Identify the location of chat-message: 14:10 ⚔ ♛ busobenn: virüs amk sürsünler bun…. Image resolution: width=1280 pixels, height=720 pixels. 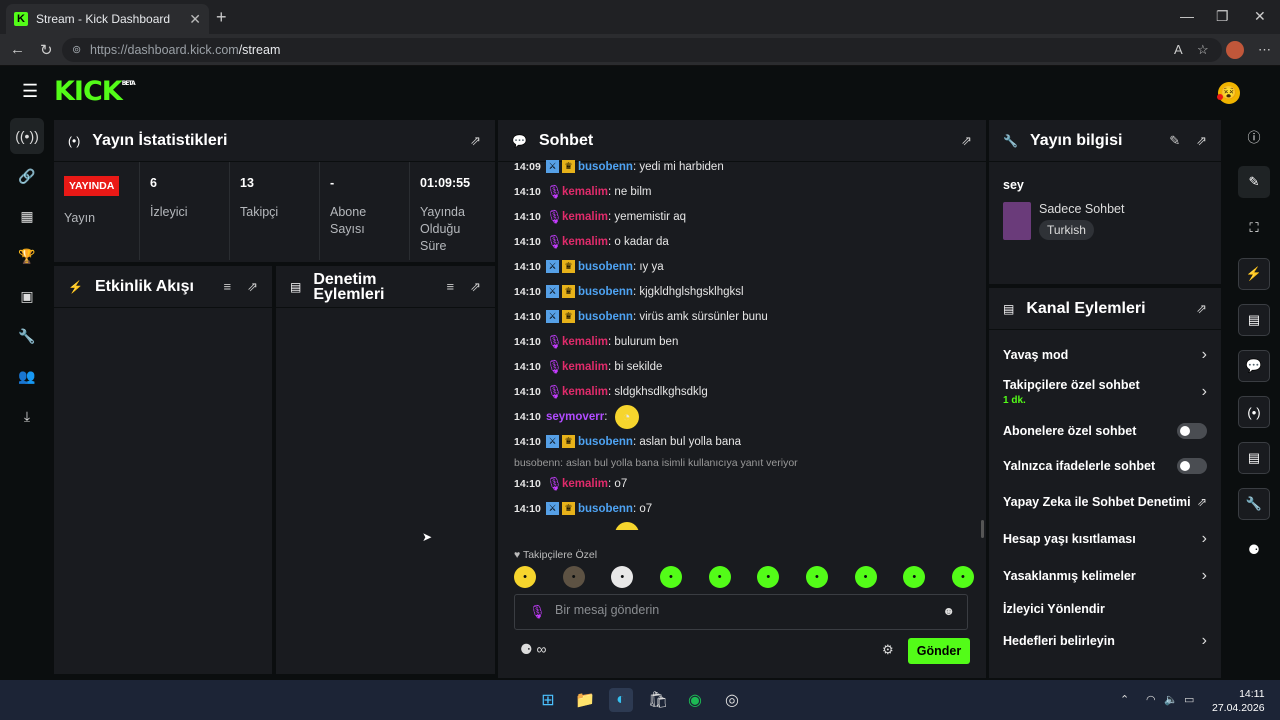
(744, 316).